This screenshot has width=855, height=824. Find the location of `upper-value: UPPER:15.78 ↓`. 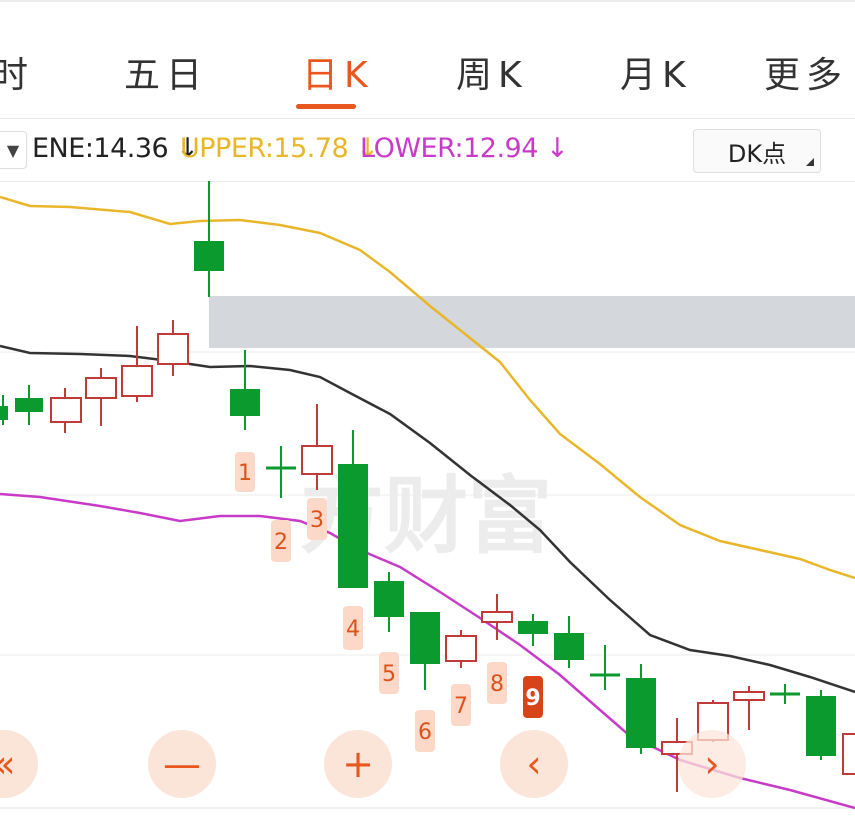

upper-value: UPPER:15.78 ↓ is located at coordinates (279, 148).